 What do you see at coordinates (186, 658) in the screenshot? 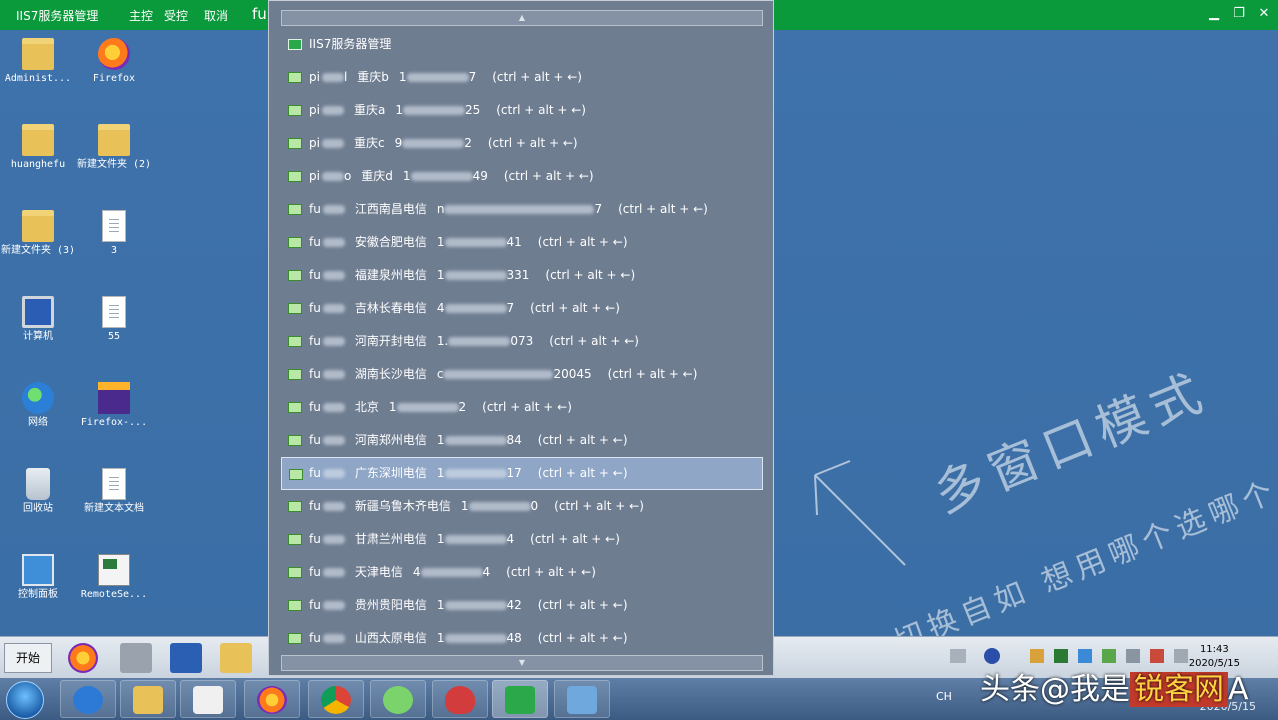
I see `powershell-icon` at bounding box center [186, 658].